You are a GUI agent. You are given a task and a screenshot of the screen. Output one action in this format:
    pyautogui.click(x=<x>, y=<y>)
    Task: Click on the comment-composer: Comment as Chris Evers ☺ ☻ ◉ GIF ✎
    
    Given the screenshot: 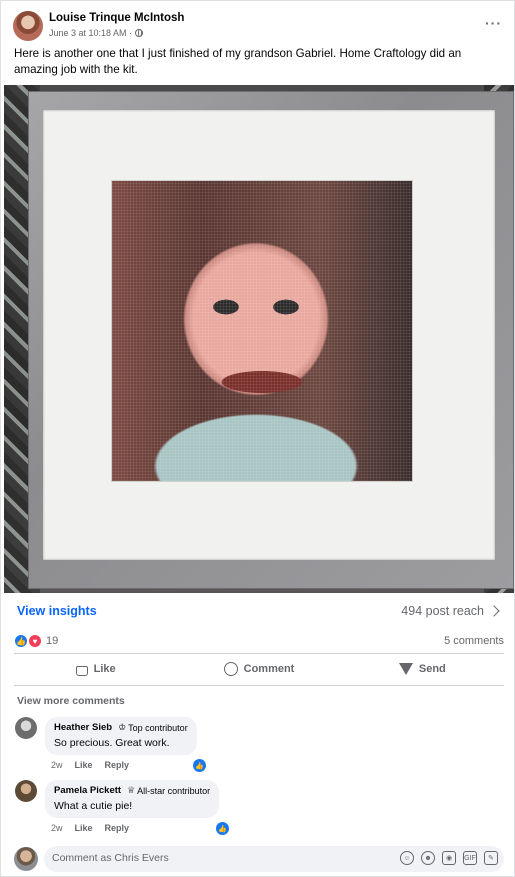 What is the action you would take?
    pyautogui.click(x=259, y=859)
    